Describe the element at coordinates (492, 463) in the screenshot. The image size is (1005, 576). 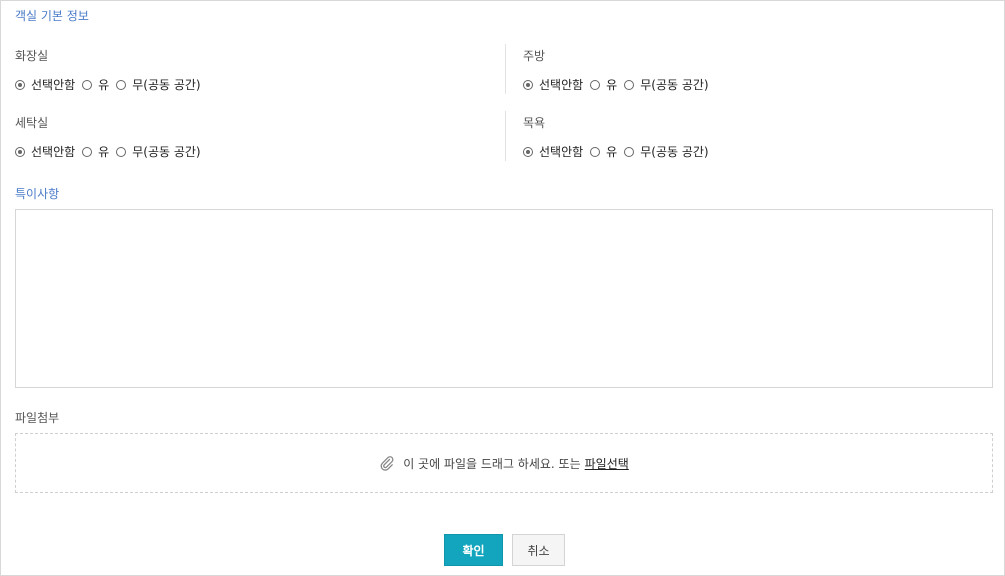
I see `drop-zone-text: 이 곳에 파일을 드래그 하세요. 또는` at that location.